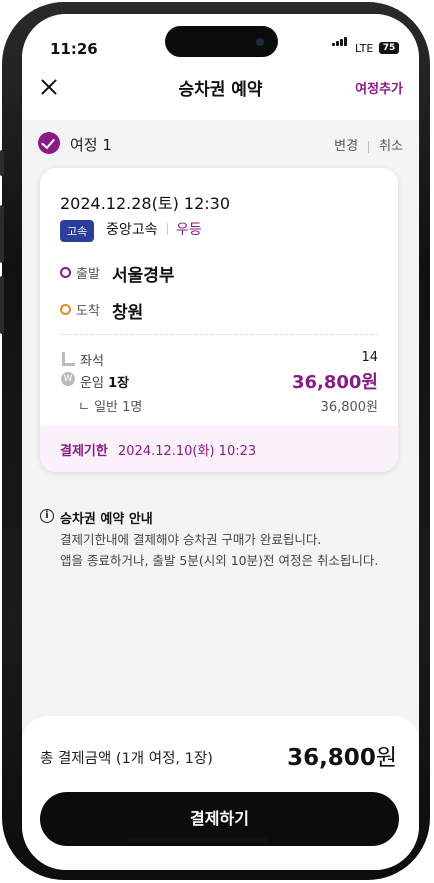  I want to click on departure-dot-icon, so click(65, 272).